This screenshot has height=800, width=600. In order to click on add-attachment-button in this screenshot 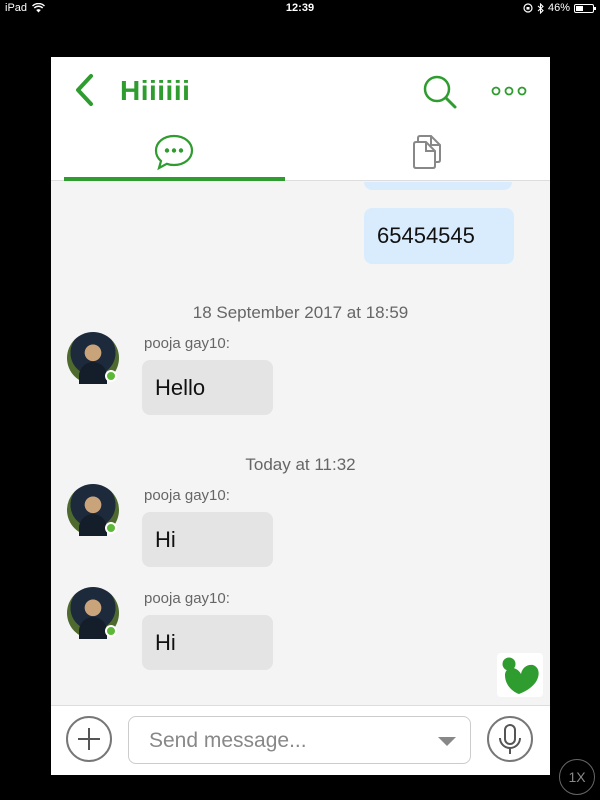, I will do `click(89, 739)`.